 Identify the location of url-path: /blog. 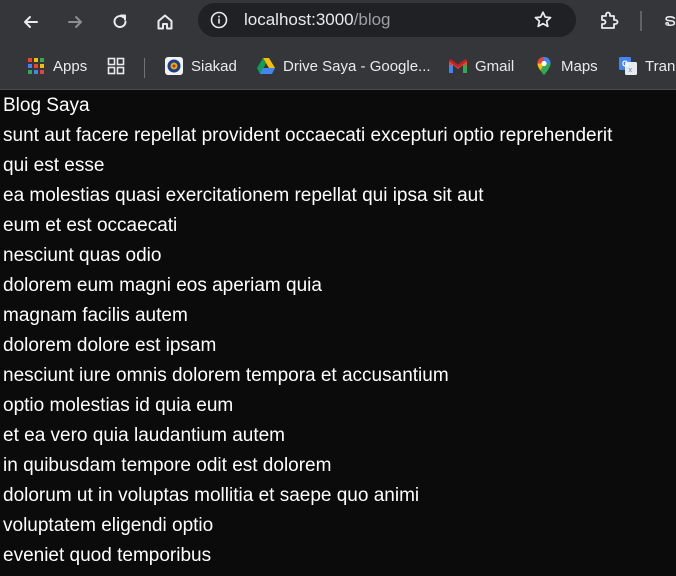
(372, 19).